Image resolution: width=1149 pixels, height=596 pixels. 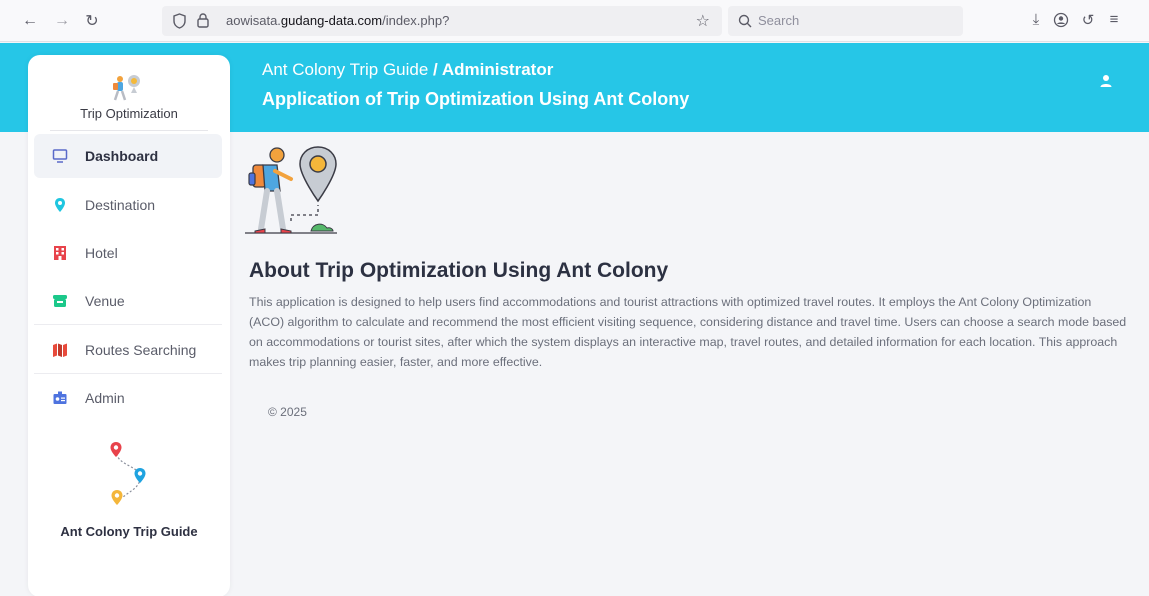 I want to click on page-title: About Trip Optimization Using Ant Colony, so click(x=459, y=270).